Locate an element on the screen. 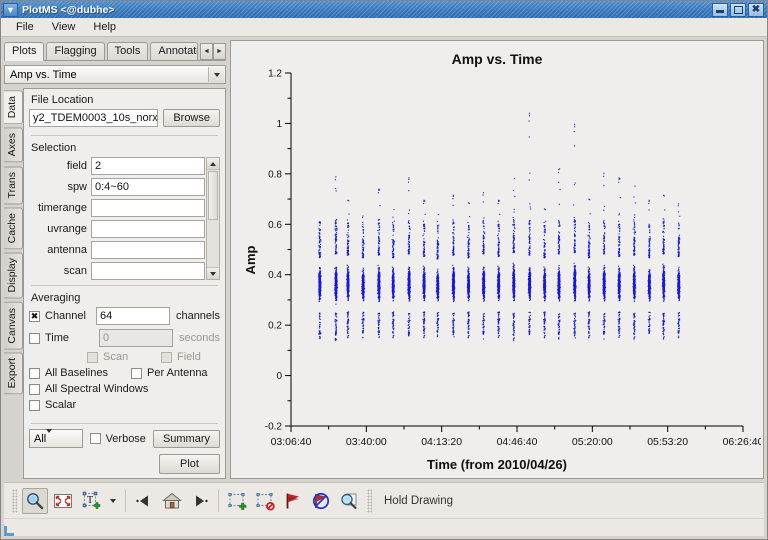 The height and width of the screenshot is (540, 768). summary-button: Summary is located at coordinates (186, 438).